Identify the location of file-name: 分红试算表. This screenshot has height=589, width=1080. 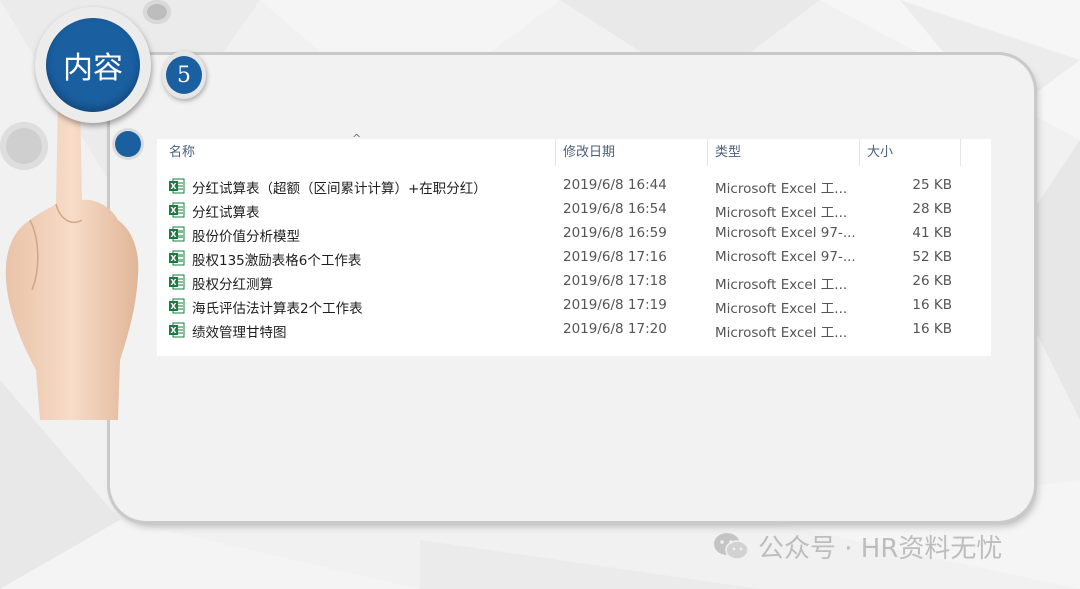
(226, 213).